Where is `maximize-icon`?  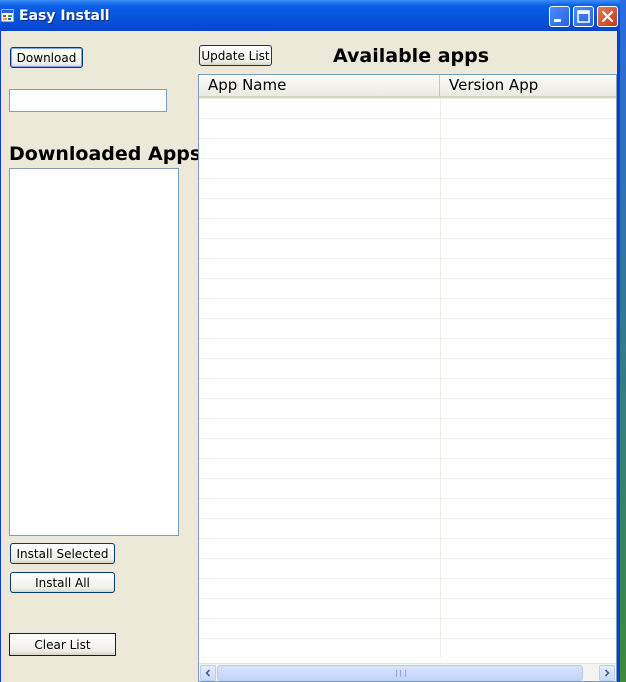 maximize-icon is located at coordinates (583, 16).